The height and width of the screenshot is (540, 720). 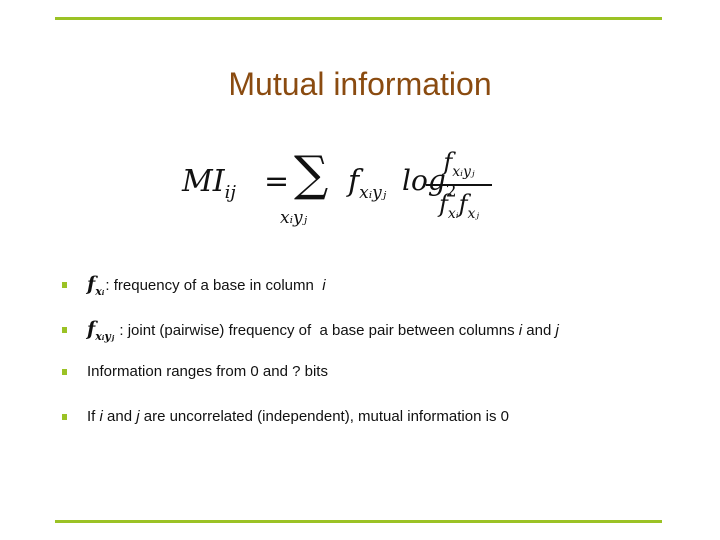 What do you see at coordinates (360, 84) in the screenshot?
I see `slide-title: Mutual information` at bounding box center [360, 84].